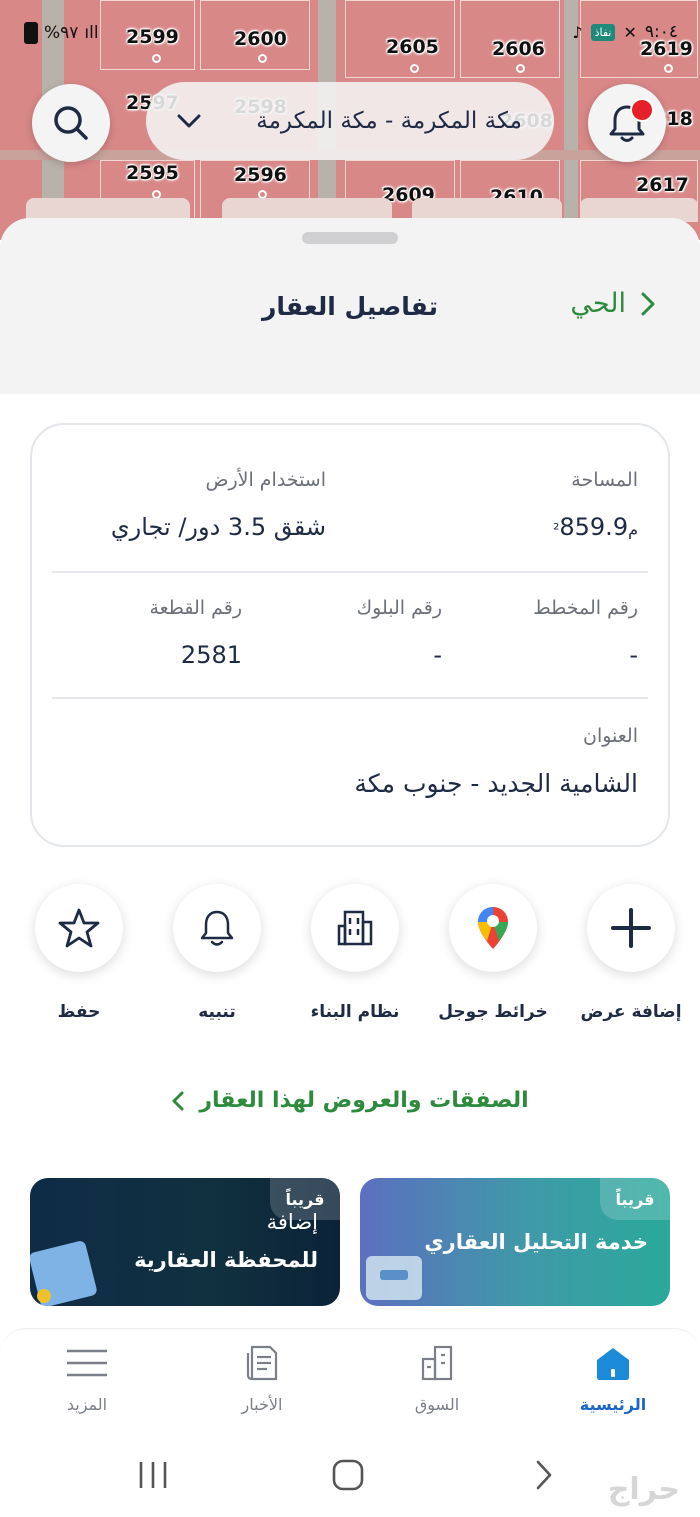 The width and height of the screenshot is (700, 1517). Describe the element at coordinates (496, 783) in the screenshot. I see `address-value: الشامية الجديد - جنوب مكة` at that location.